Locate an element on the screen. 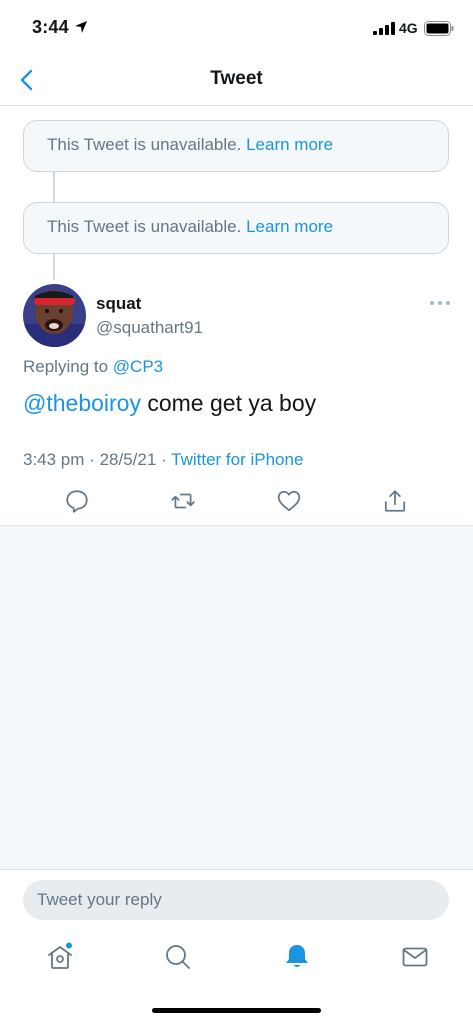 This screenshot has width=473, height=1024. cellular-signal-icon is located at coordinates (384, 28).